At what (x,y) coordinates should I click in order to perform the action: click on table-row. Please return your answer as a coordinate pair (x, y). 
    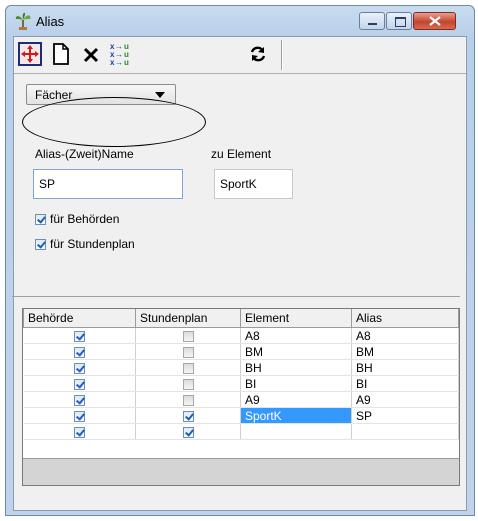
    Looking at the image, I should click on (241, 431).